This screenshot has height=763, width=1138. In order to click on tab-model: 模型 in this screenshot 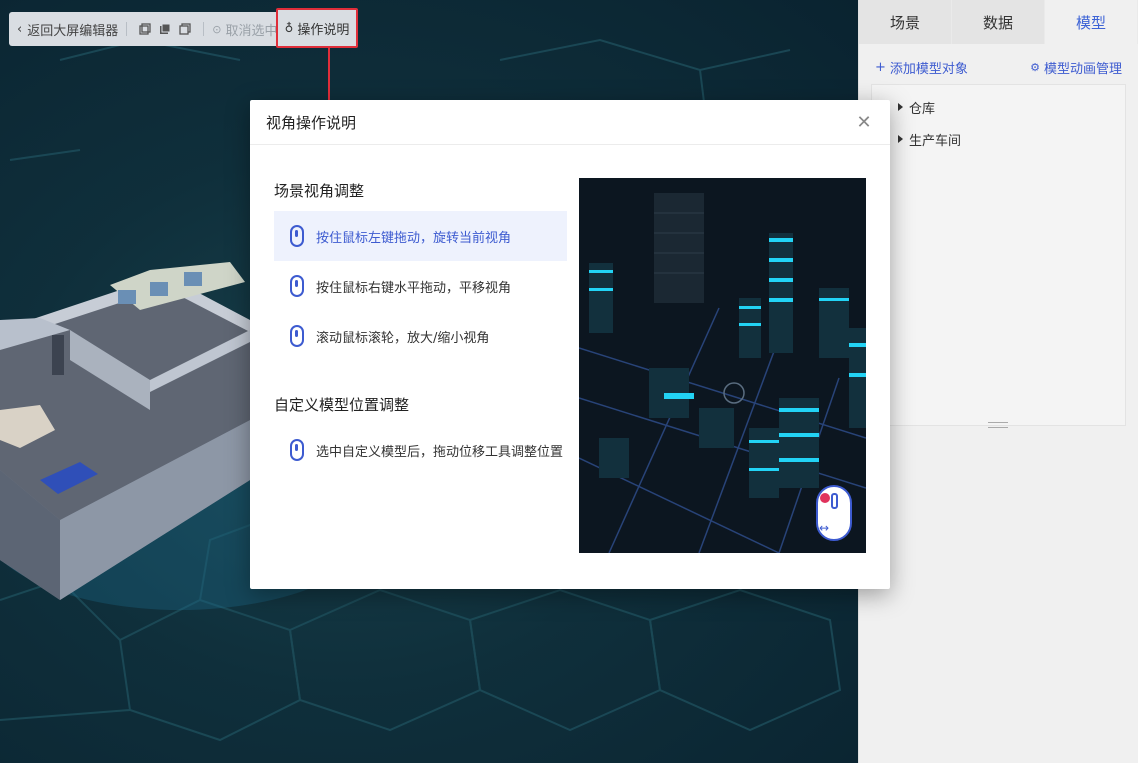, I will do `click(1091, 22)`.